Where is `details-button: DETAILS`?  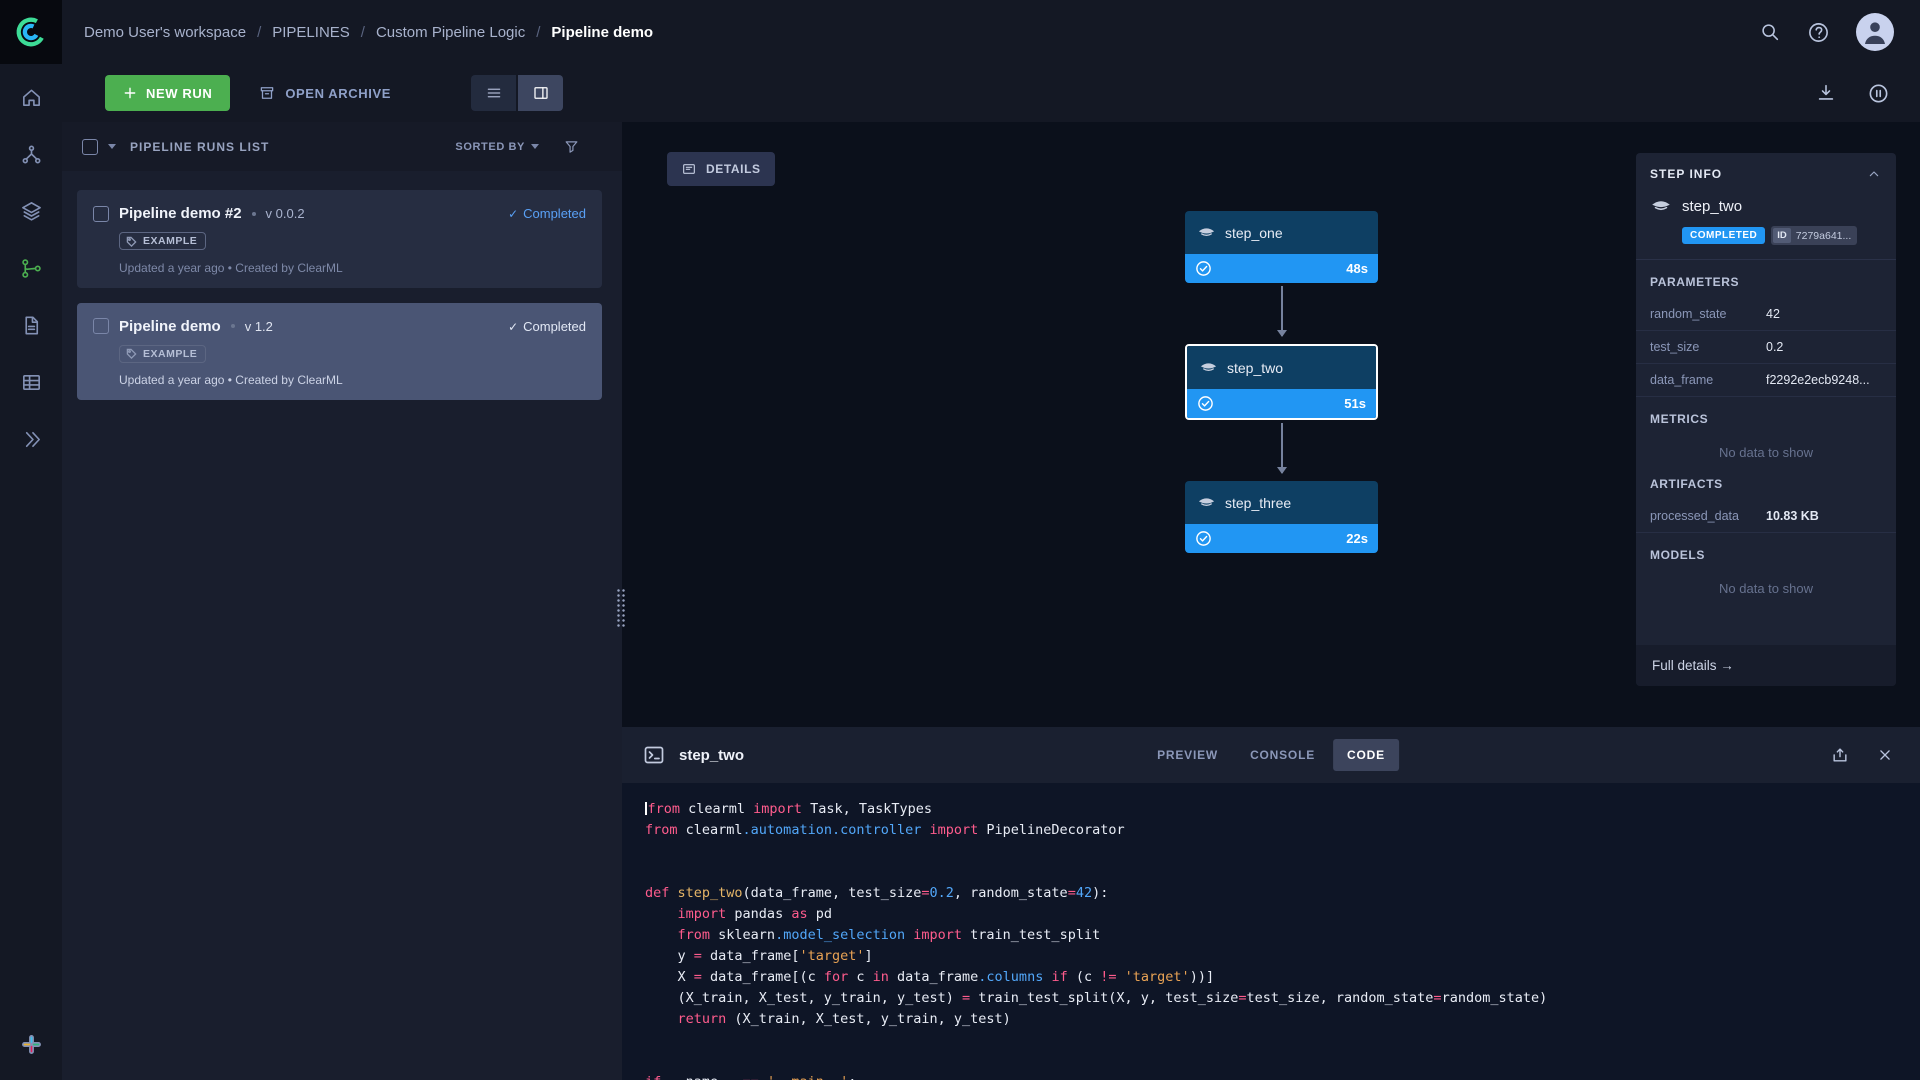 details-button: DETAILS is located at coordinates (721, 169).